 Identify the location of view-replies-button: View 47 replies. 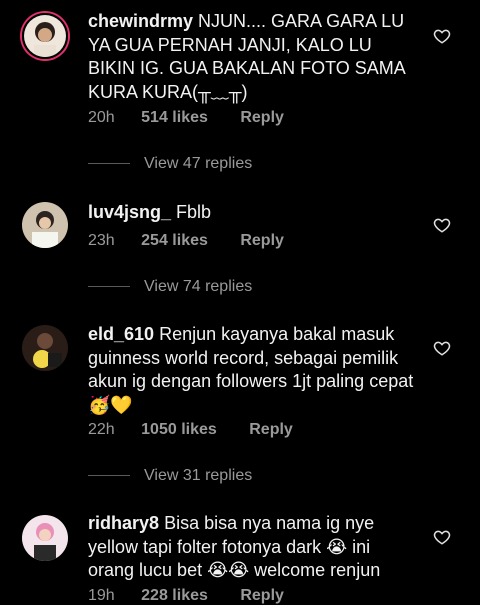
(170, 164).